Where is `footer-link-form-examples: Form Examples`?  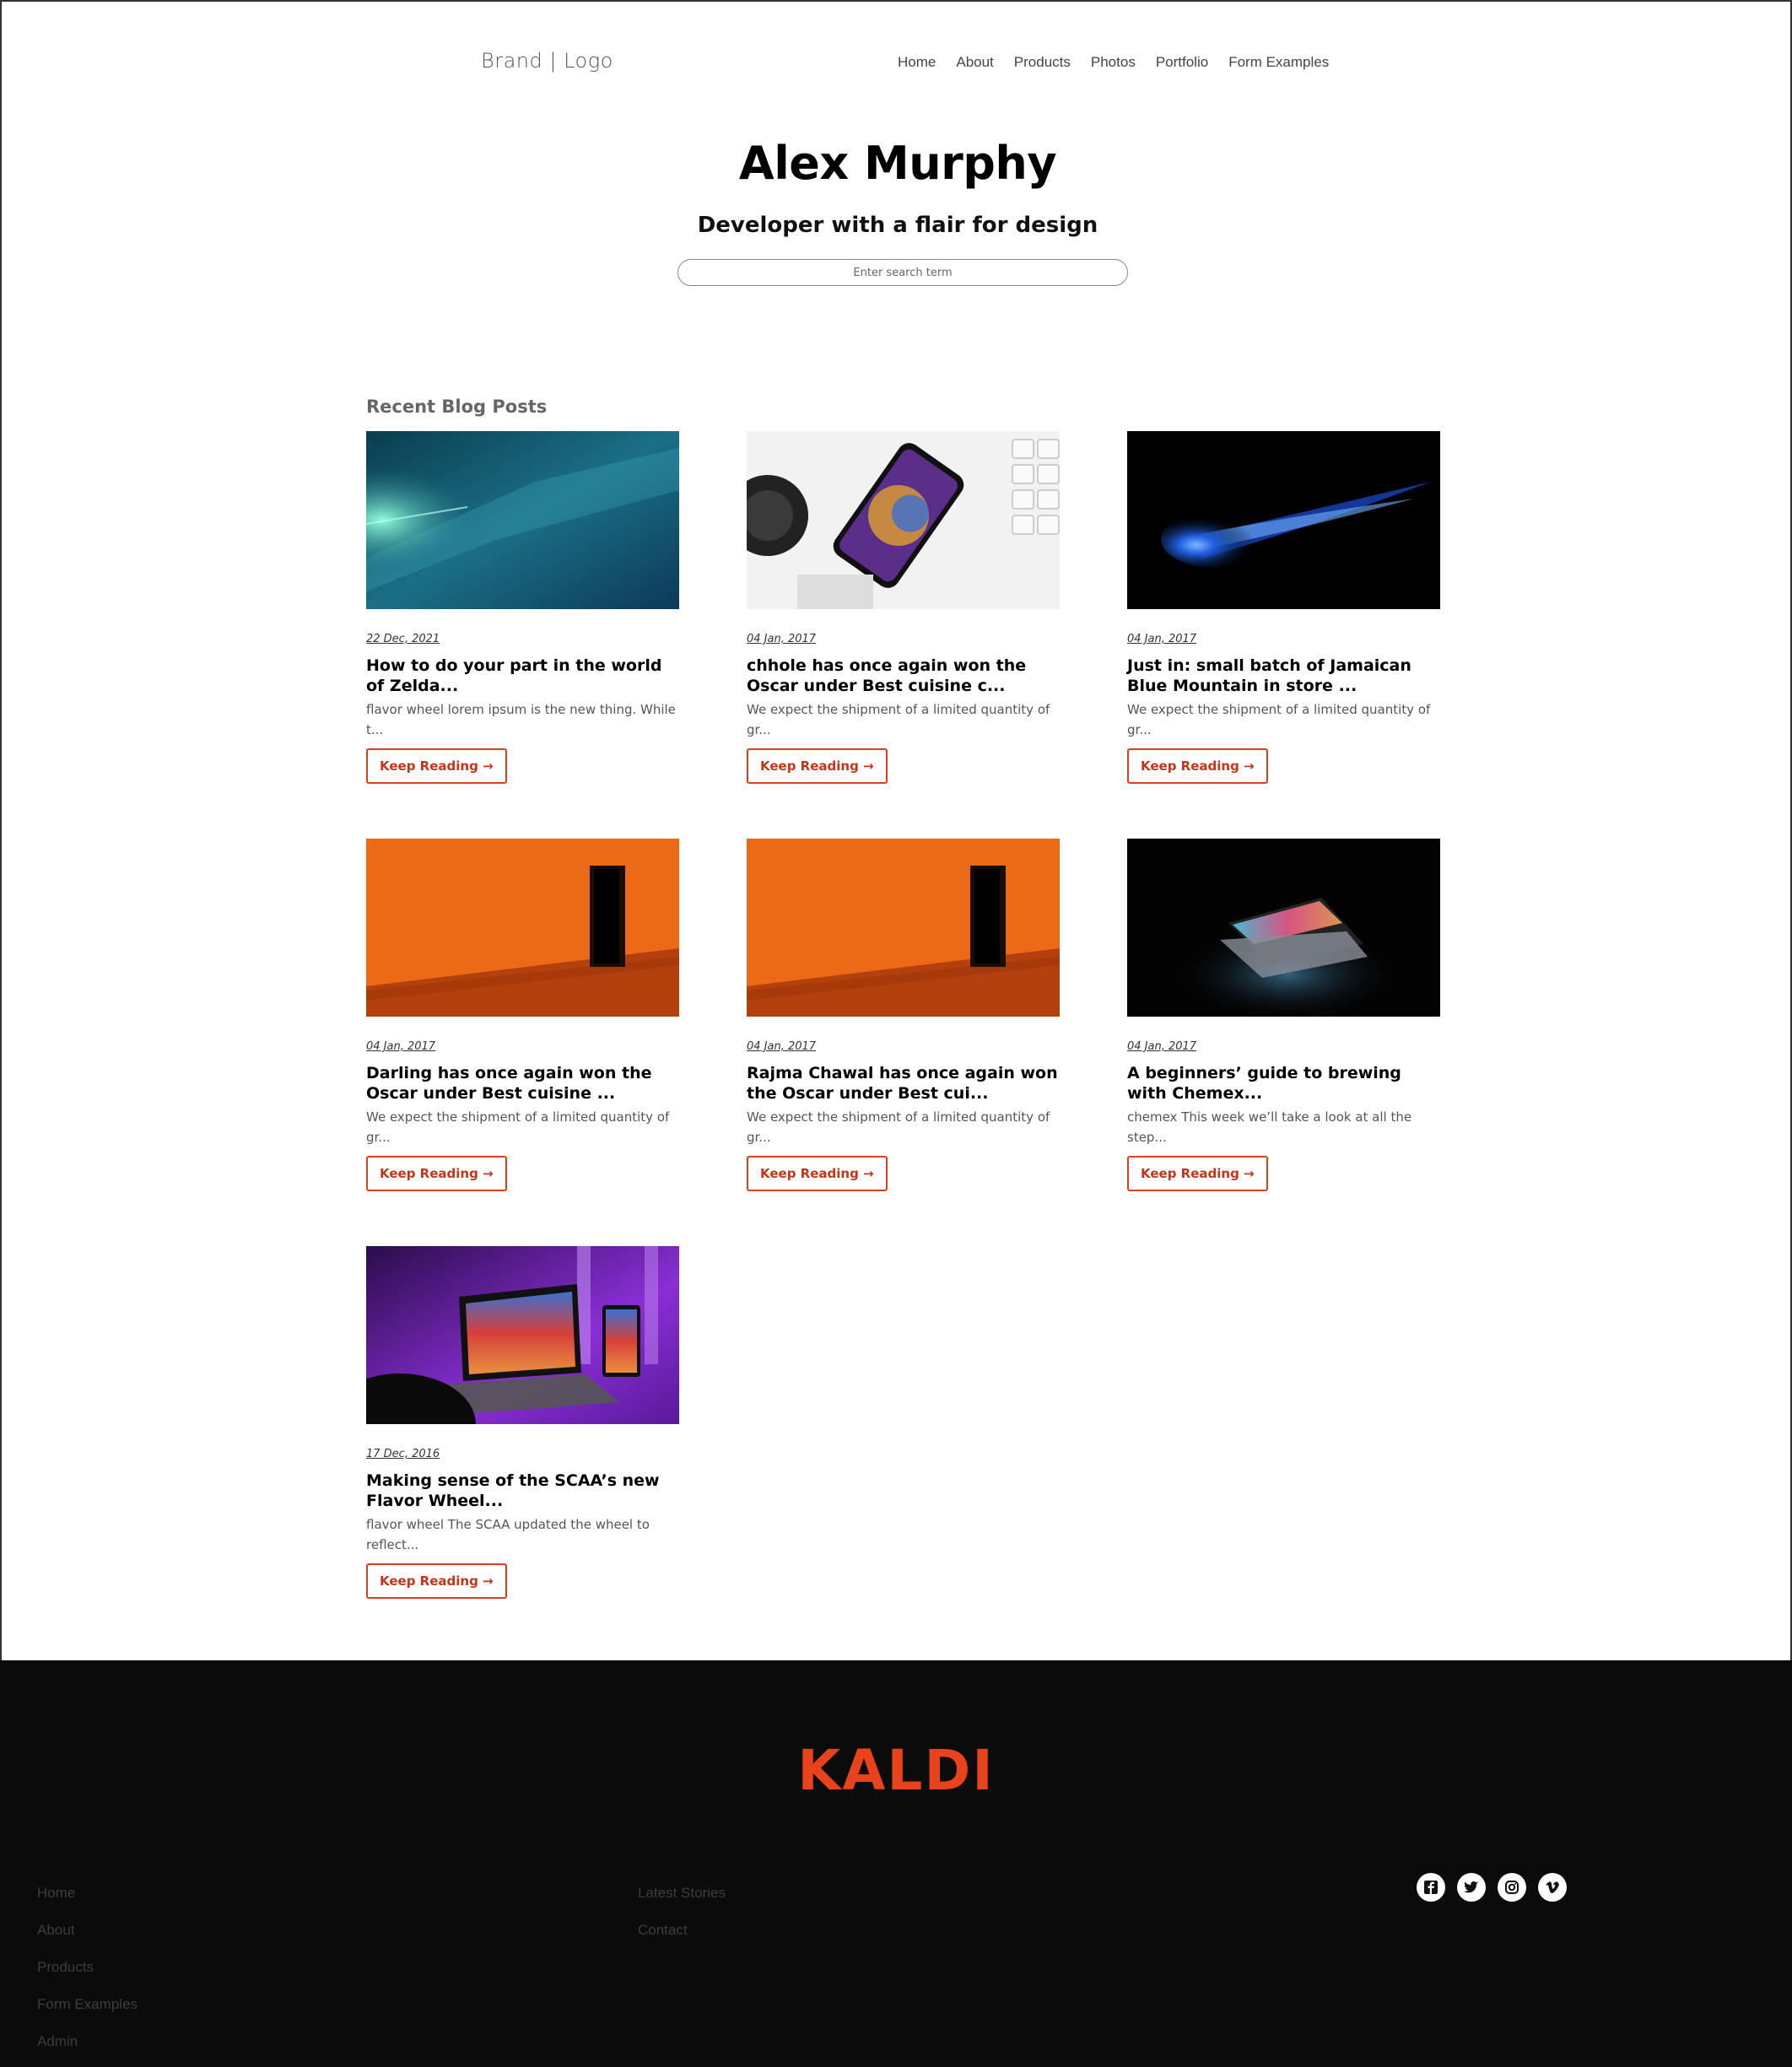 footer-link-form-examples: Form Examples is located at coordinates (87, 2004).